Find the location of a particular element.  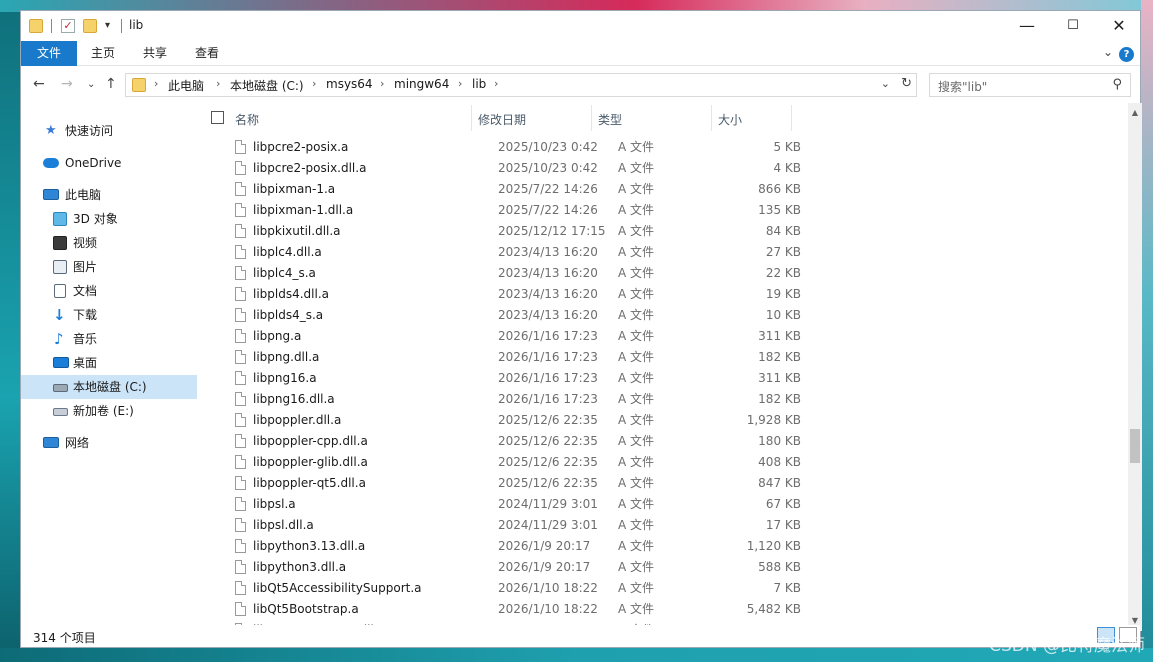

file-icon is located at coordinates (240, 357).